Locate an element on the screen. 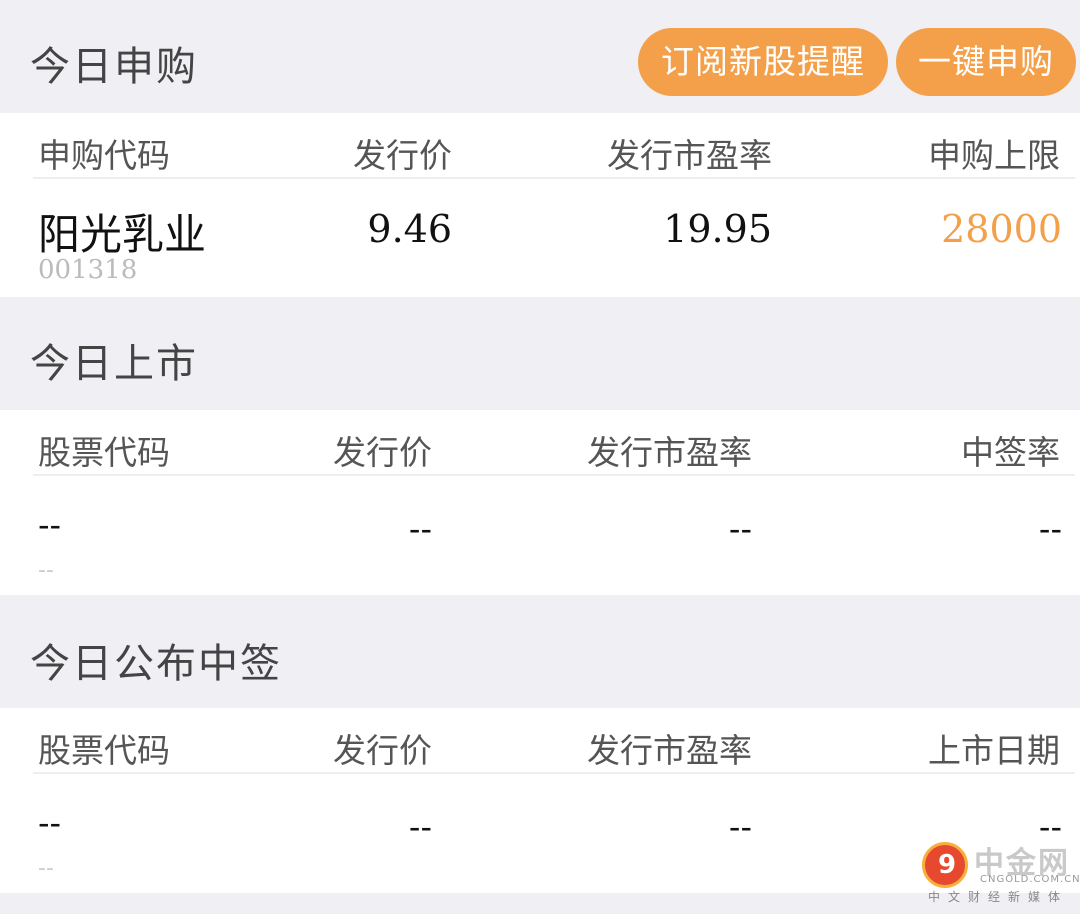 The width and height of the screenshot is (1080, 914). listing-header: 今日上市 is located at coordinates (540, 353).